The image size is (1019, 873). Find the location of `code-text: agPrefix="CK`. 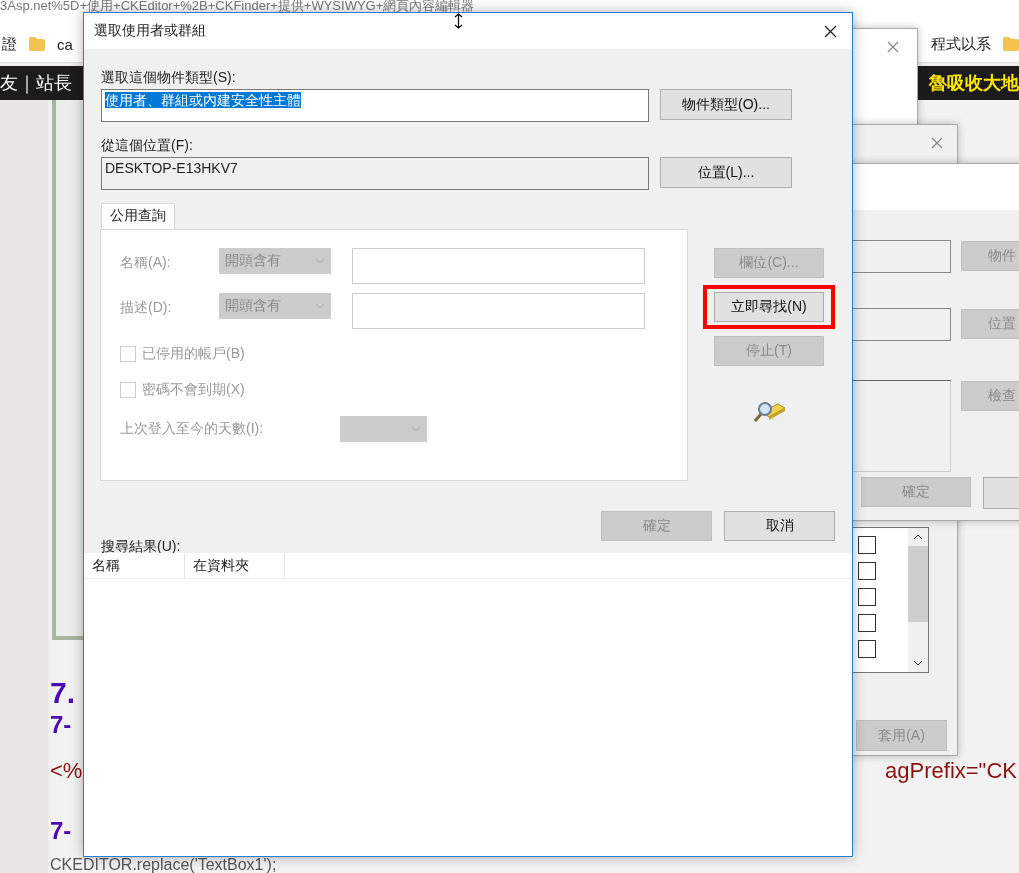

code-text: agPrefix="CK is located at coordinates (951, 771).